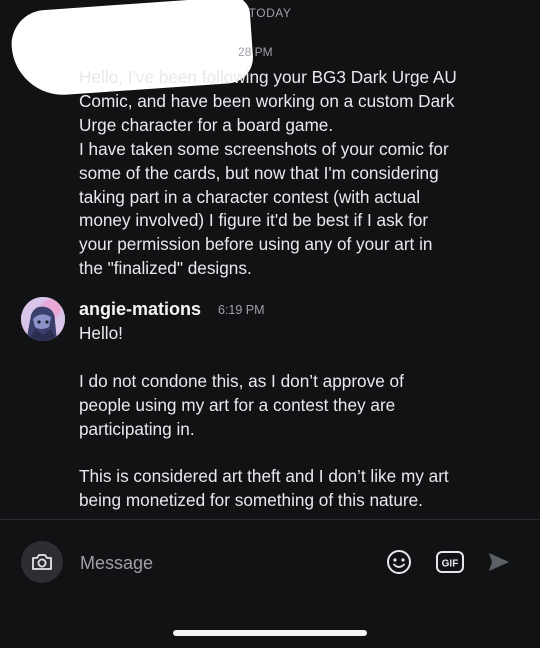  I want to click on camera-button, so click(42, 562).